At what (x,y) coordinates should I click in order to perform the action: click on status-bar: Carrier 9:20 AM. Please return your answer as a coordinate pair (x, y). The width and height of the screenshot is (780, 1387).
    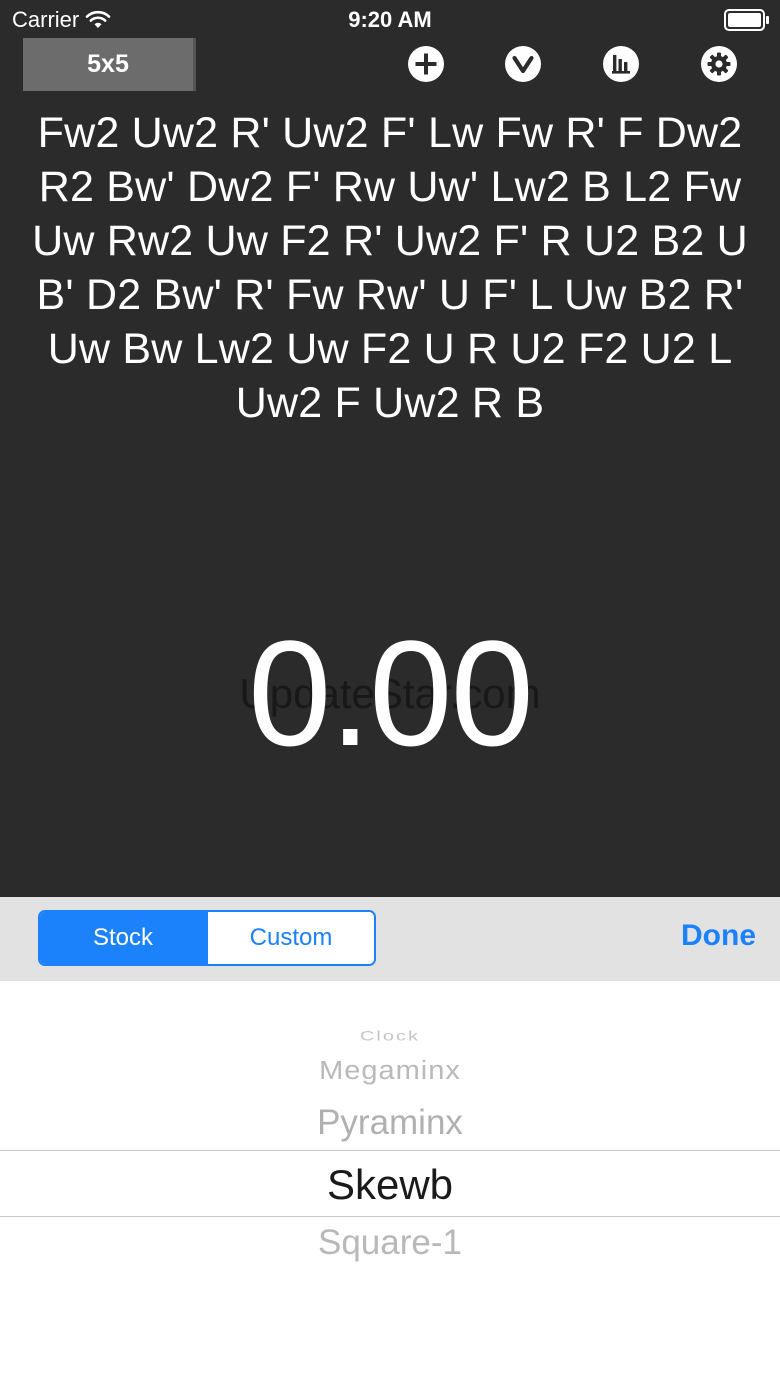
    Looking at the image, I should click on (390, 20).